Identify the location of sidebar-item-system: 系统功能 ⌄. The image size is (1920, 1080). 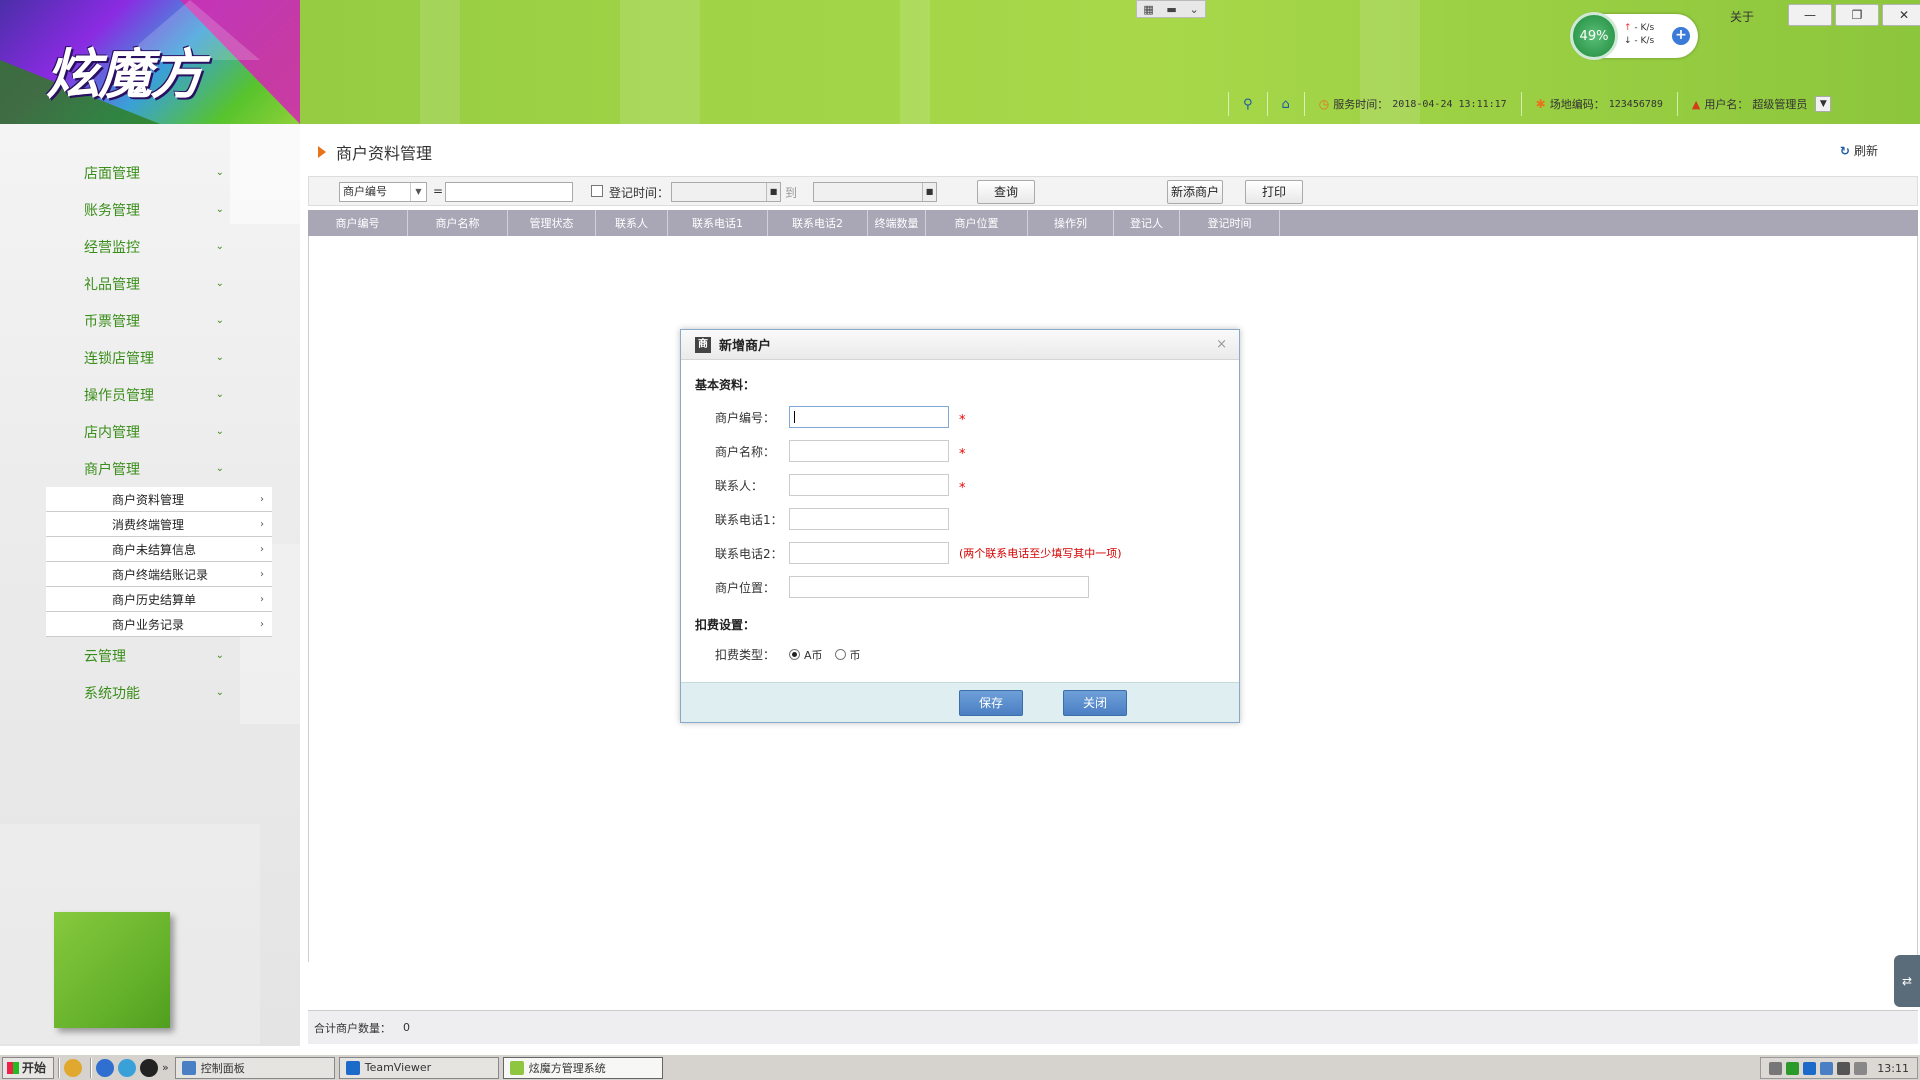
(150, 692).